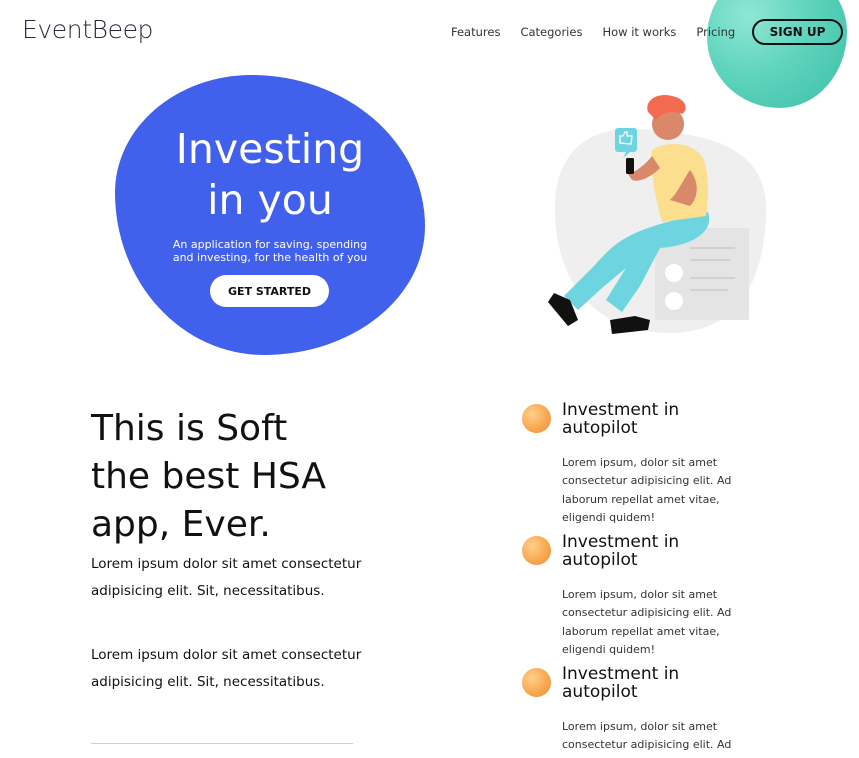 Image resolution: width=859 pixels, height=758 pixels. Describe the element at coordinates (475, 32) in the screenshot. I see `nav-item-features: Features` at that location.